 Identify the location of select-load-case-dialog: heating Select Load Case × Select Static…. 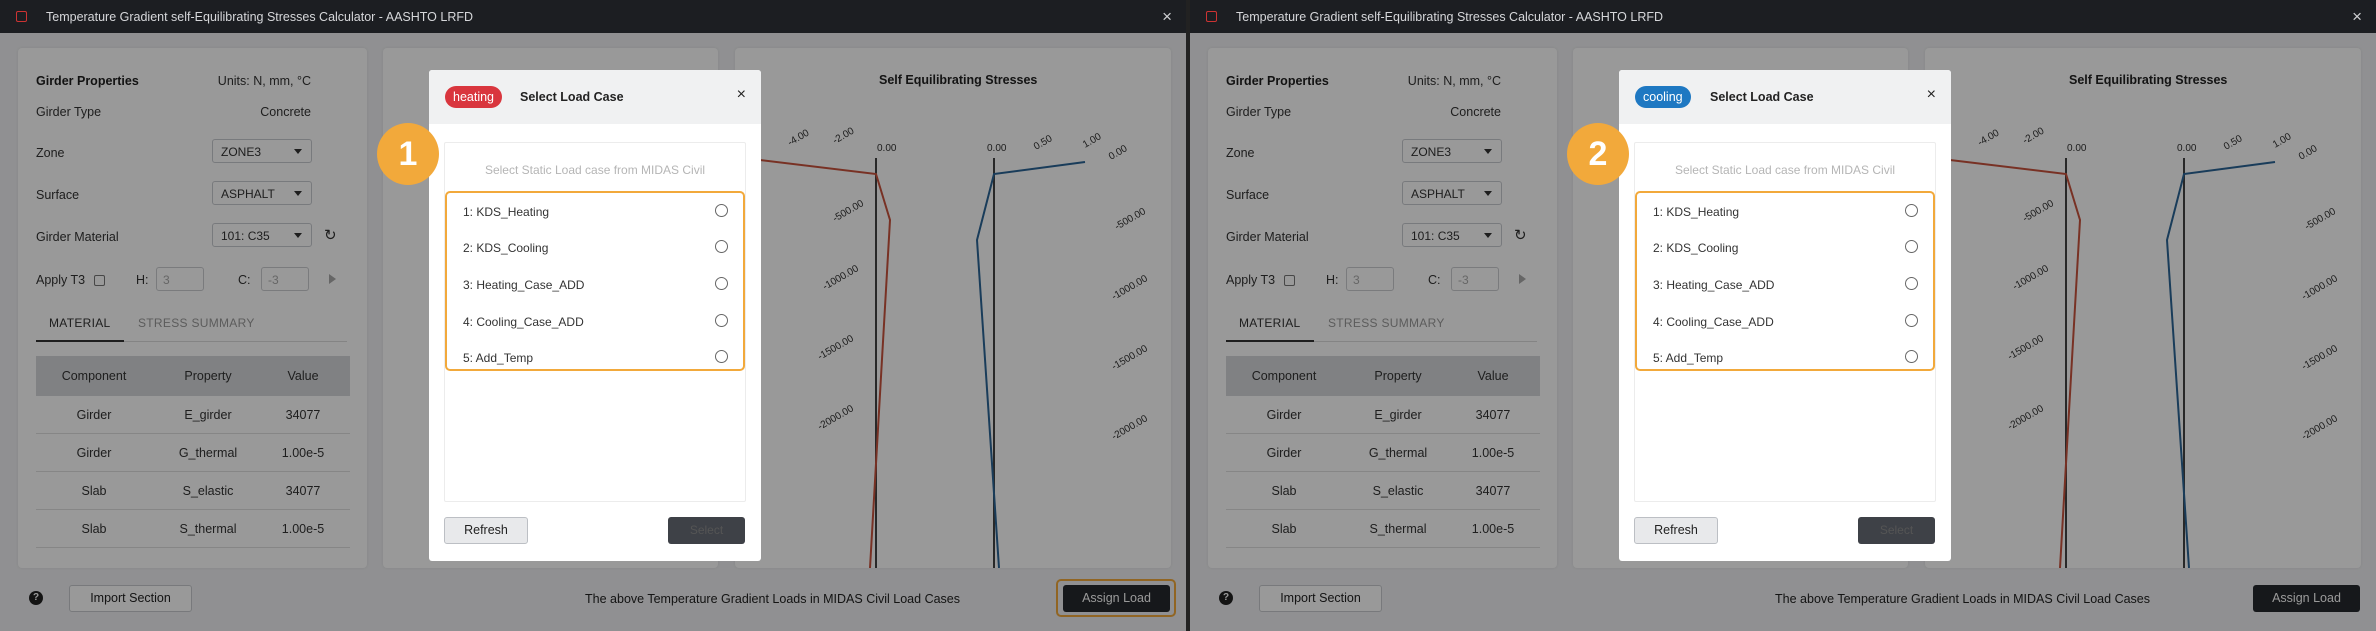
(595, 315).